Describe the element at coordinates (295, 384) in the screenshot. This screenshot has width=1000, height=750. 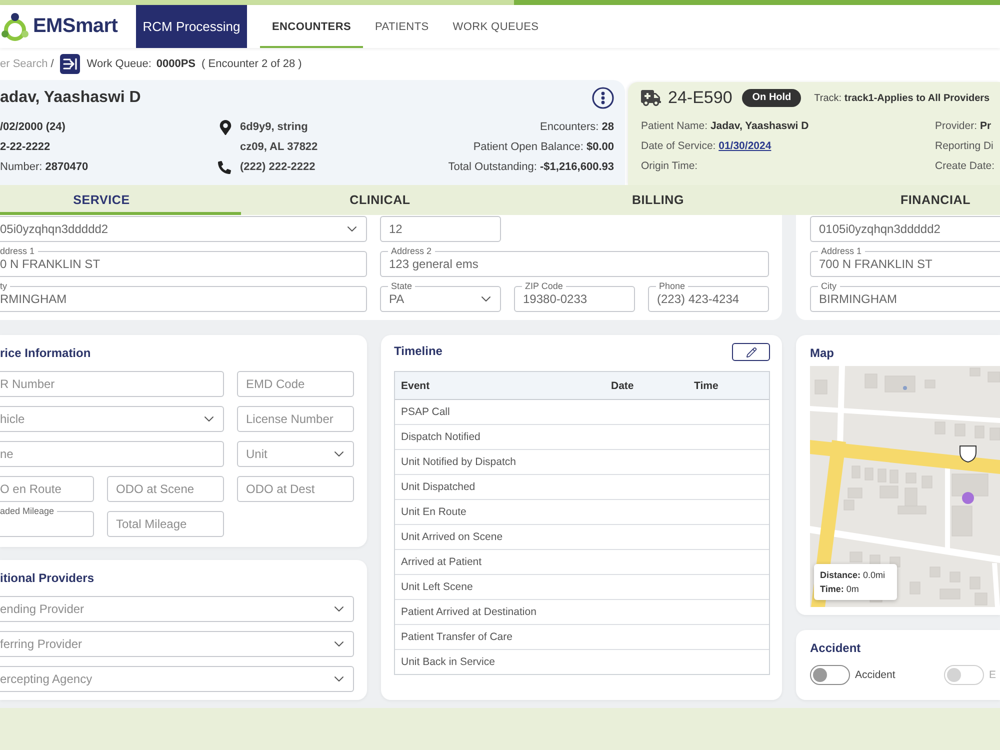
I see `input-field: EMD Code` at that location.